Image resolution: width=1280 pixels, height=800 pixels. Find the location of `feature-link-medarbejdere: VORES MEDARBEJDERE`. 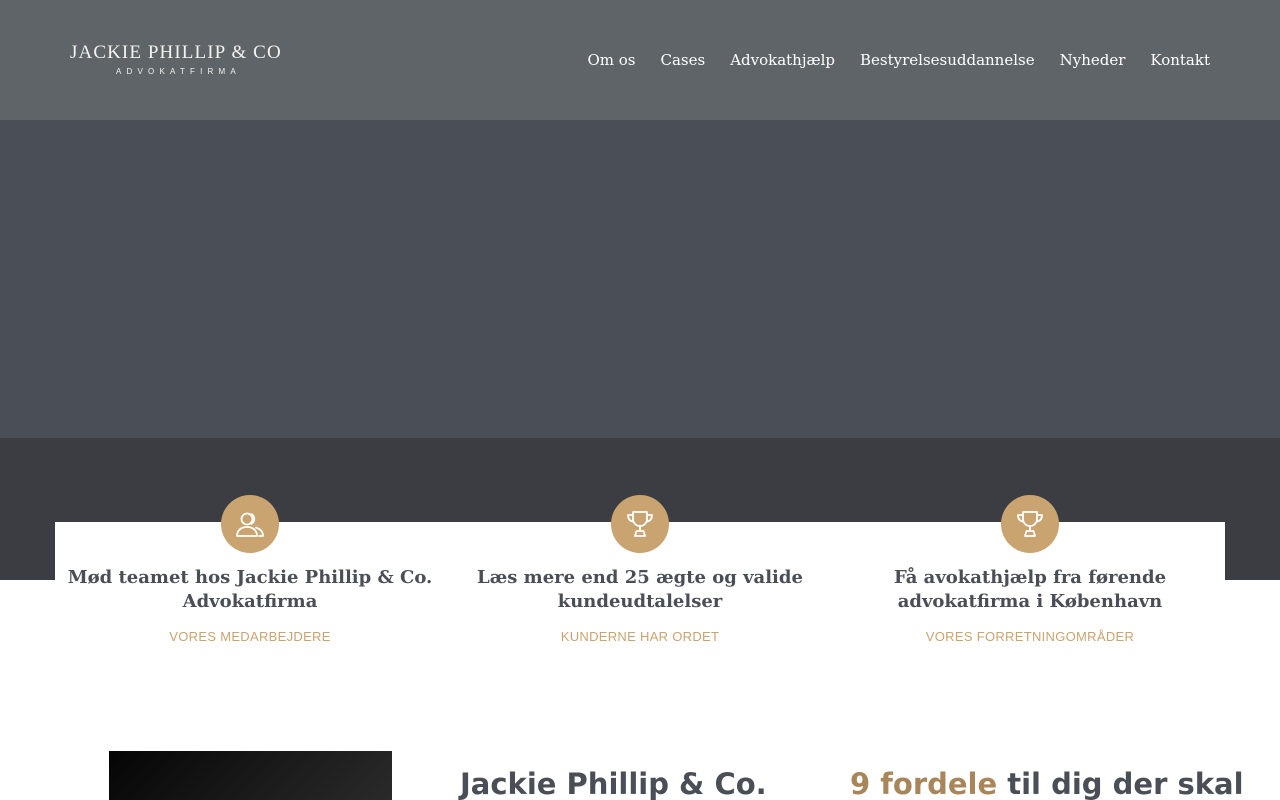

feature-link-medarbejdere: VORES MEDARBEJDERE is located at coordinates (250, 636).